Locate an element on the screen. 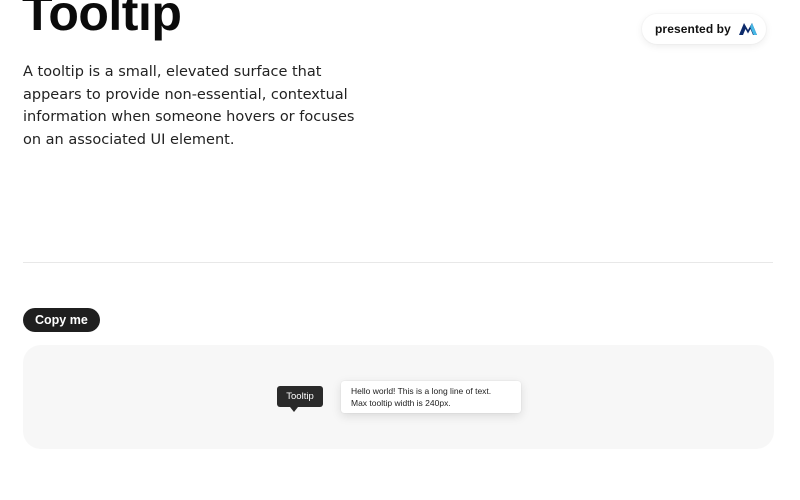 Image resolution: width=800 pixels, height=500 pixels. page-title: Tooltip is located at coordinates (102, 20).